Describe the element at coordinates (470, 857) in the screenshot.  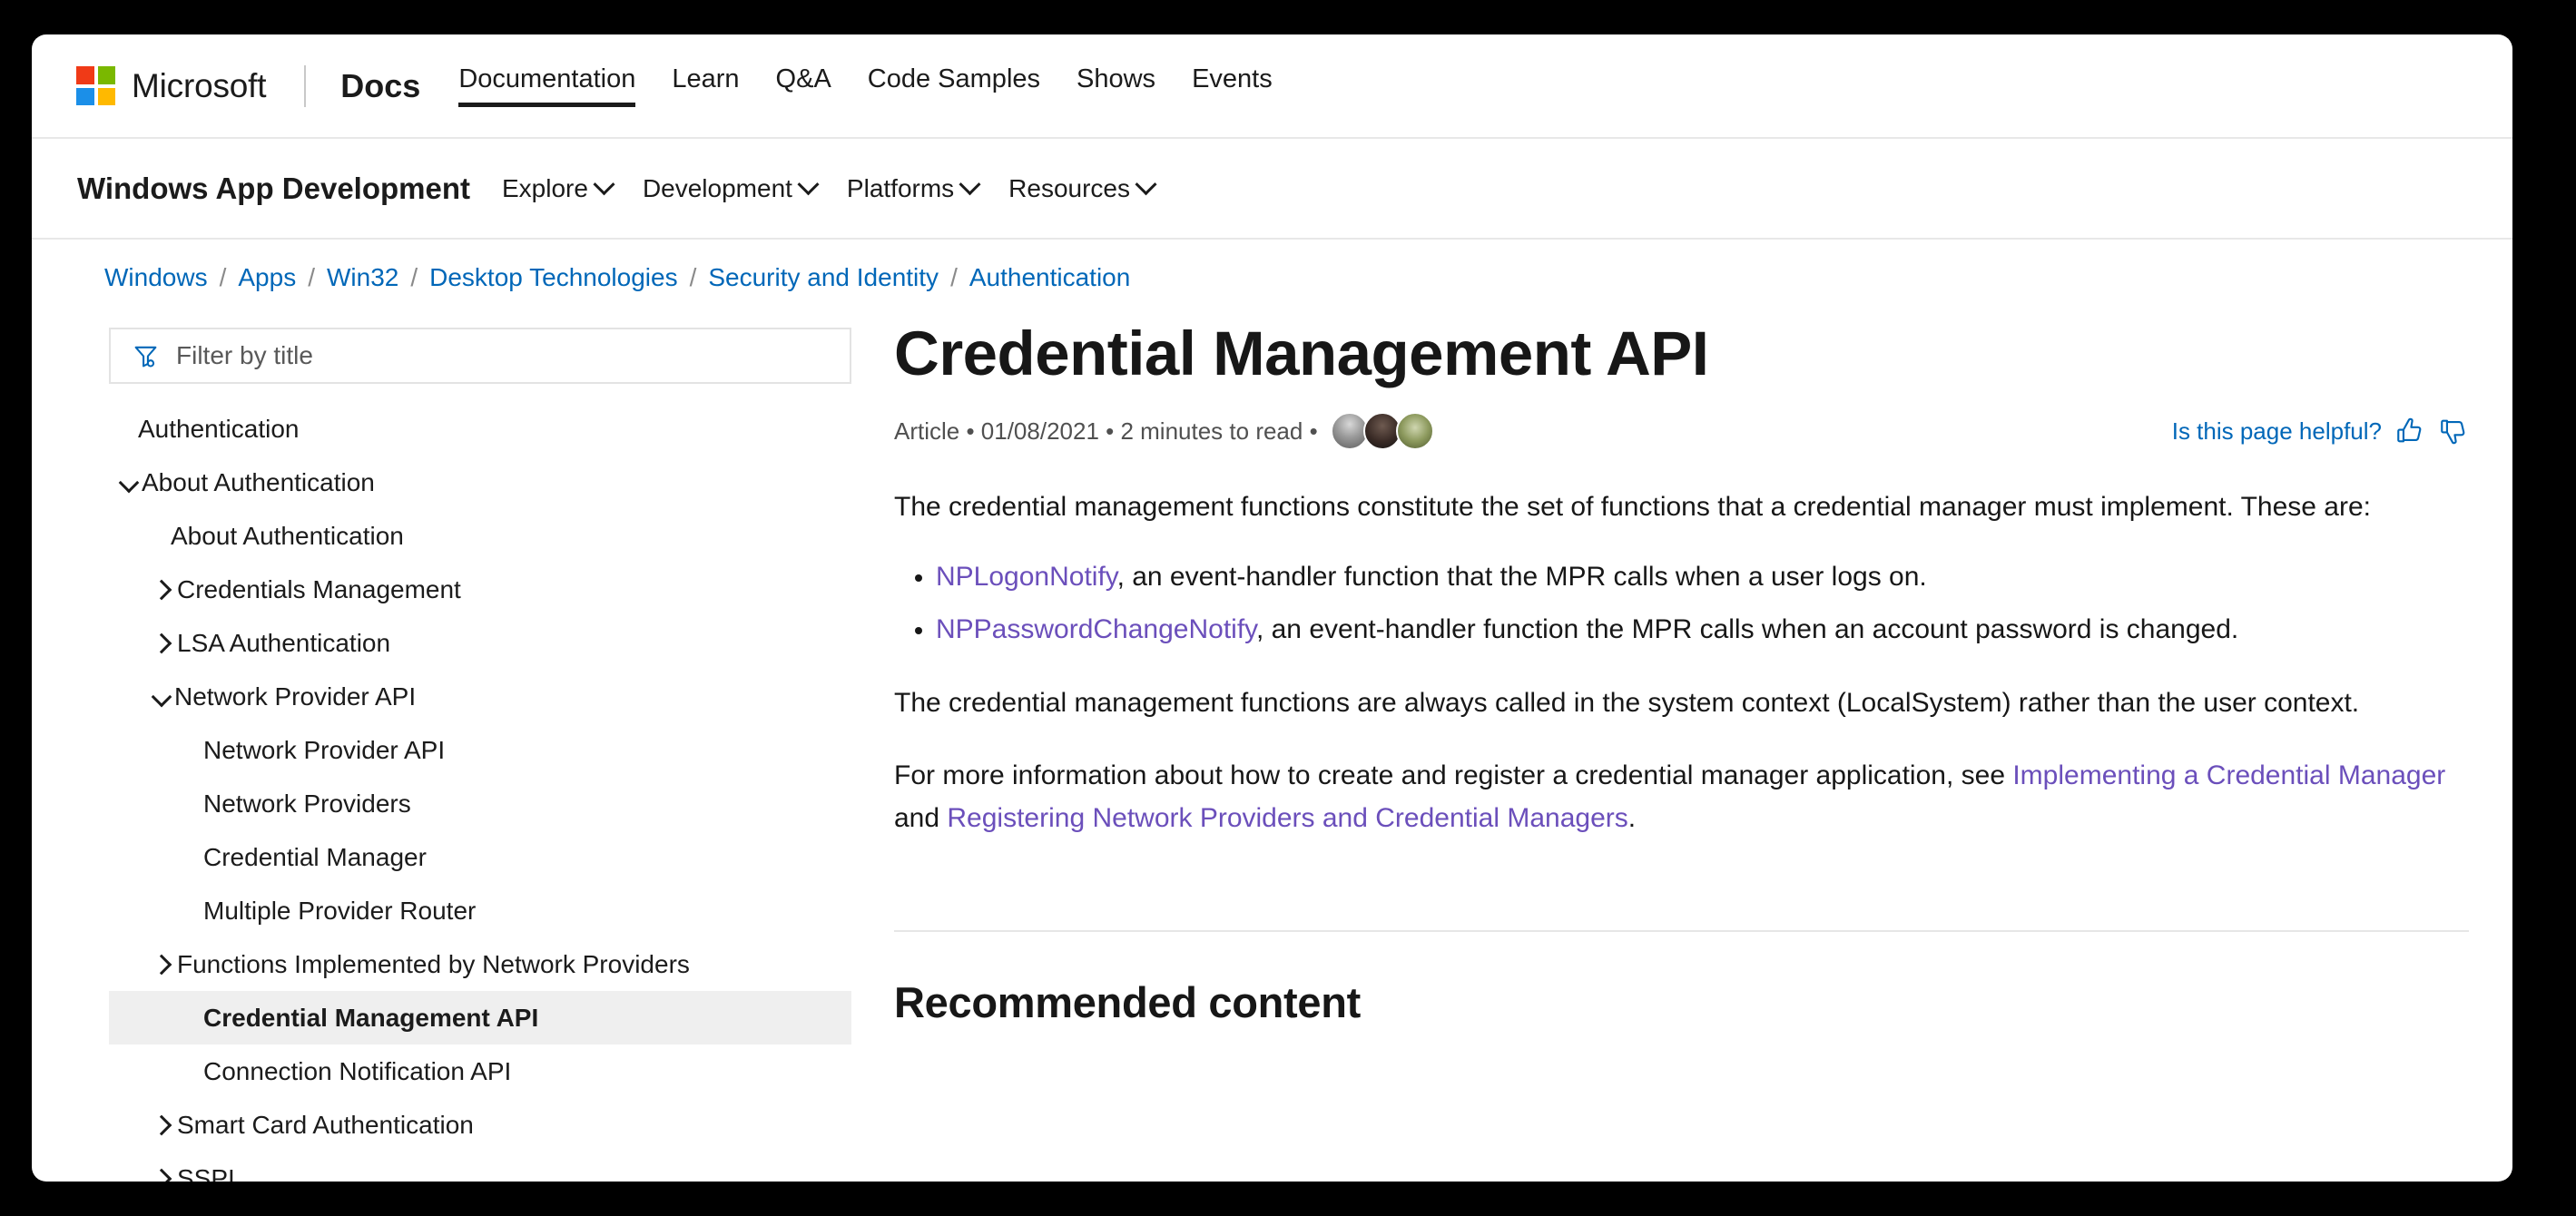
I see `toc-item-credential-manager: Credential Manager` at that location.